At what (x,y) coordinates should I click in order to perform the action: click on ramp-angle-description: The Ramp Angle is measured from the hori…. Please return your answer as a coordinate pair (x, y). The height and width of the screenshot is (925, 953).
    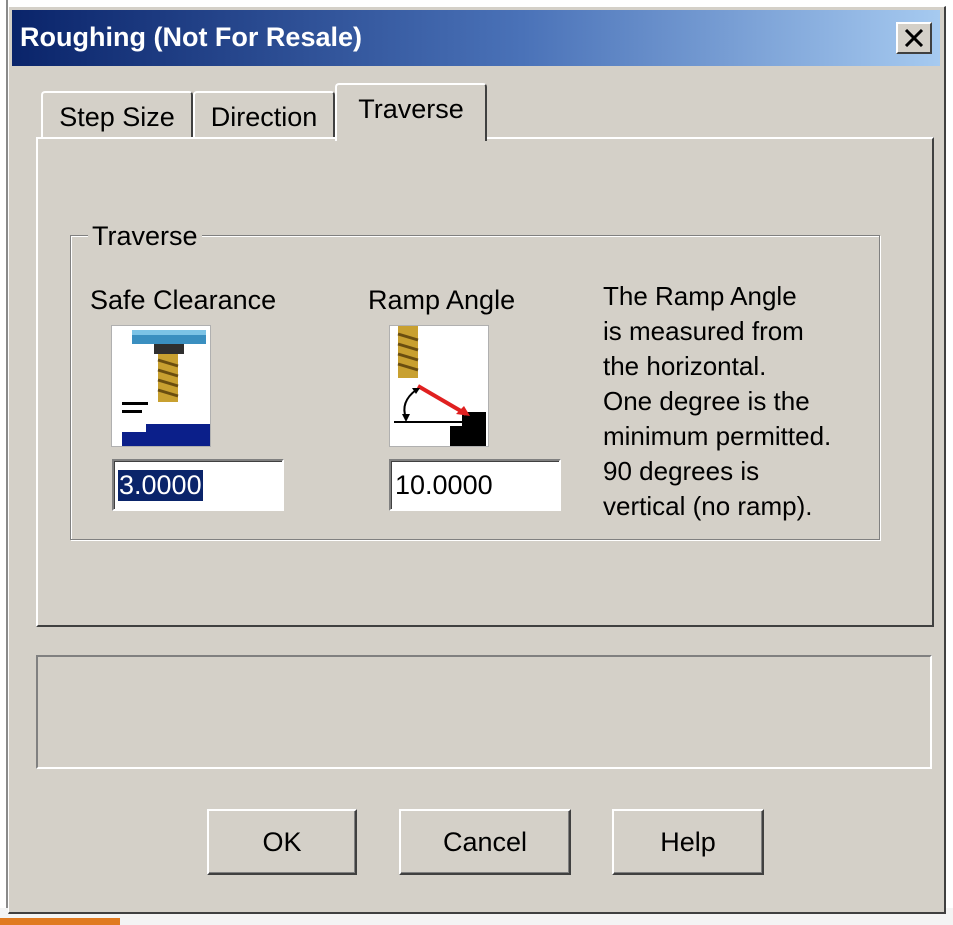
    Looking at the image, I should click on (733, 401).